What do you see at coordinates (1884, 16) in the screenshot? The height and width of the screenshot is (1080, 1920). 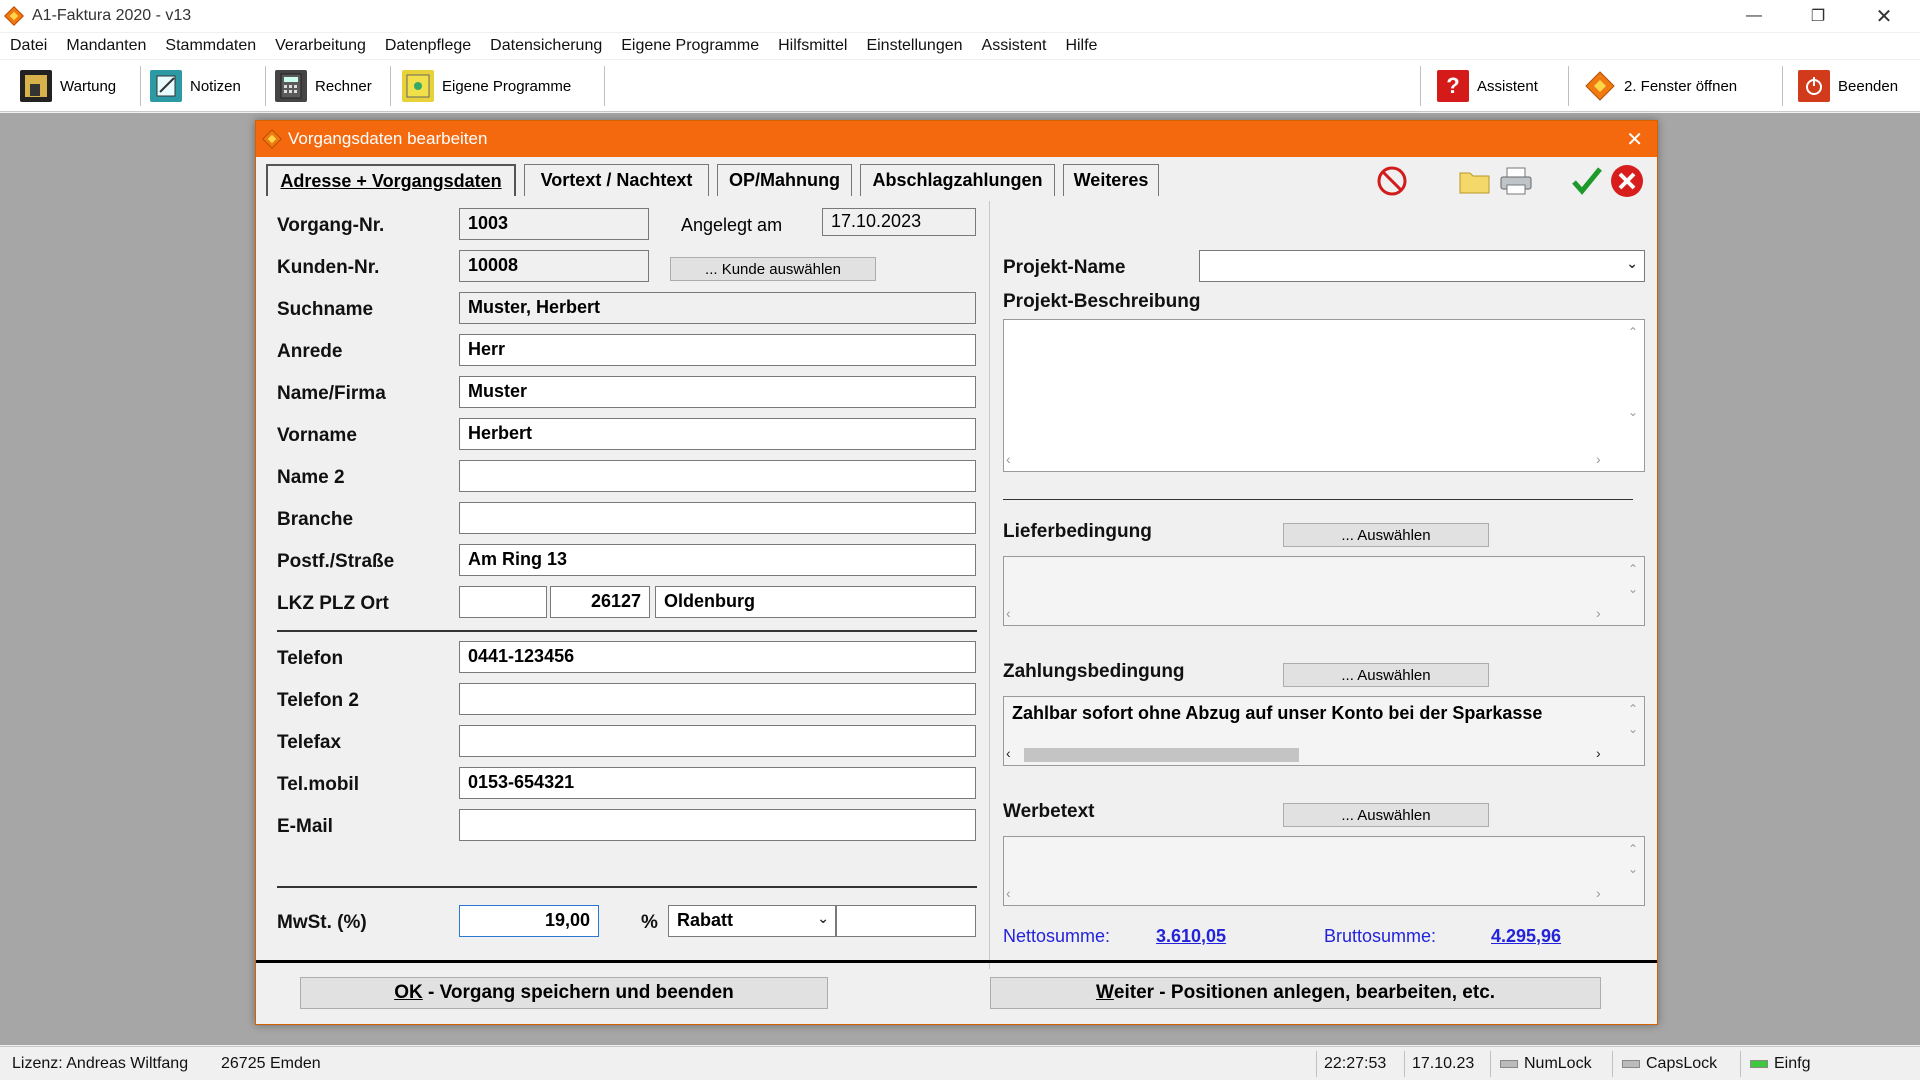 I see `close-window-button: ✕` at bounding box center [1884, 16].